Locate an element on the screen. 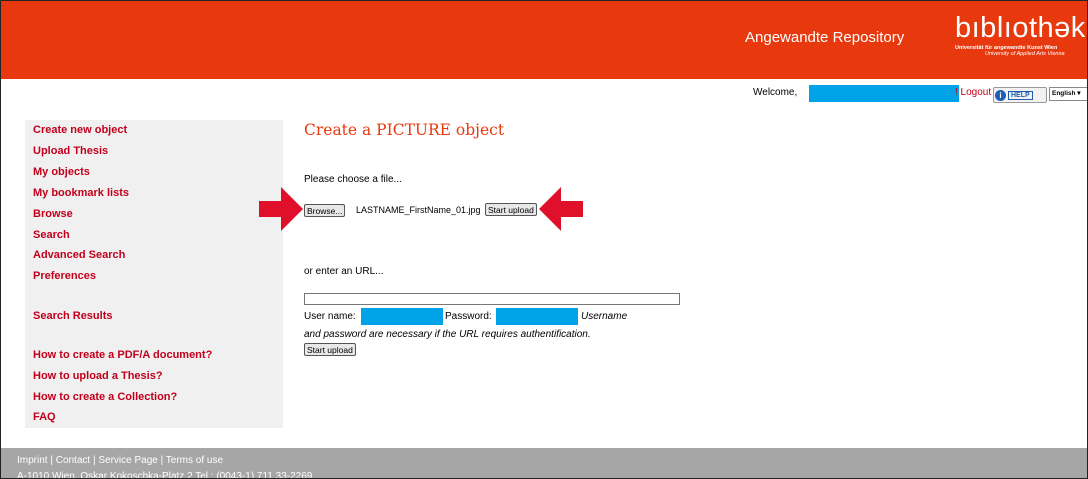  help-button: i HELP is located at coordinates (1020, 95).